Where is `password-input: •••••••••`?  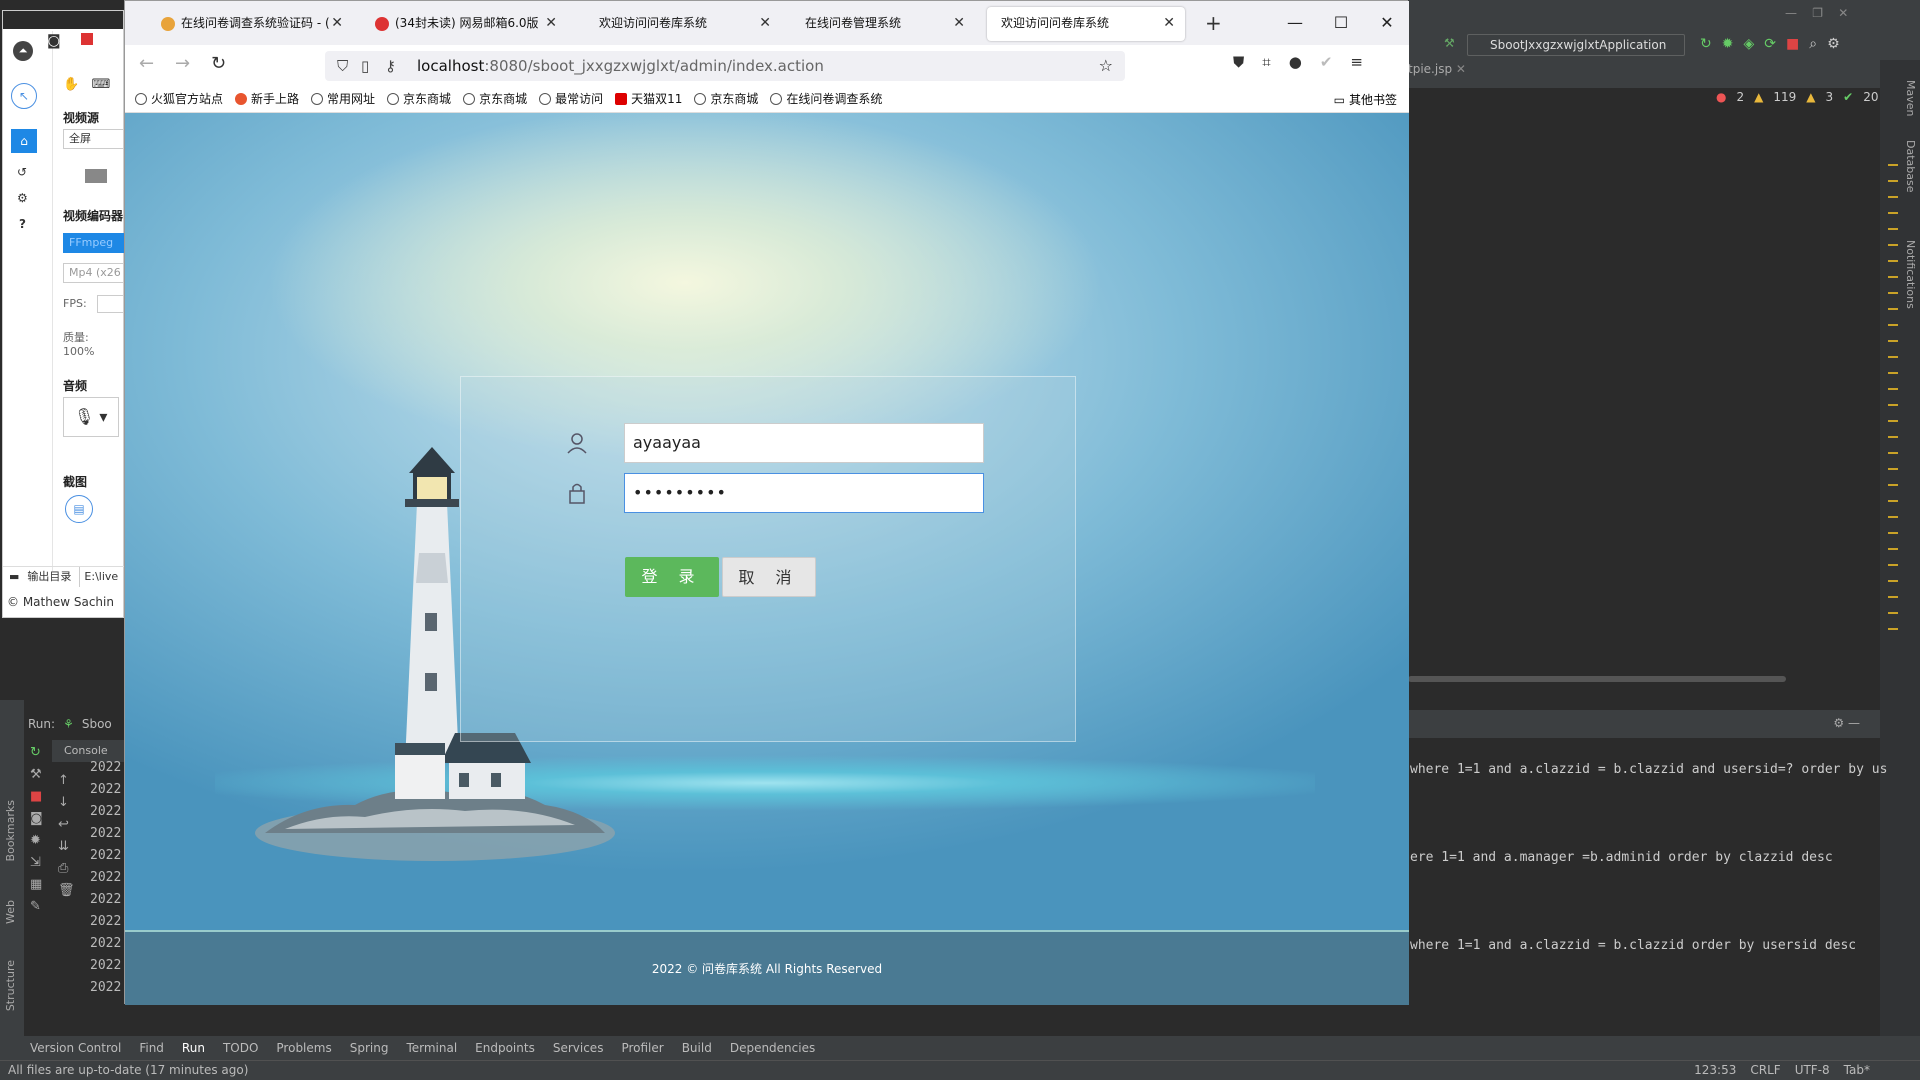
password-input: ••••••••• is located at coordinates (804, 493).